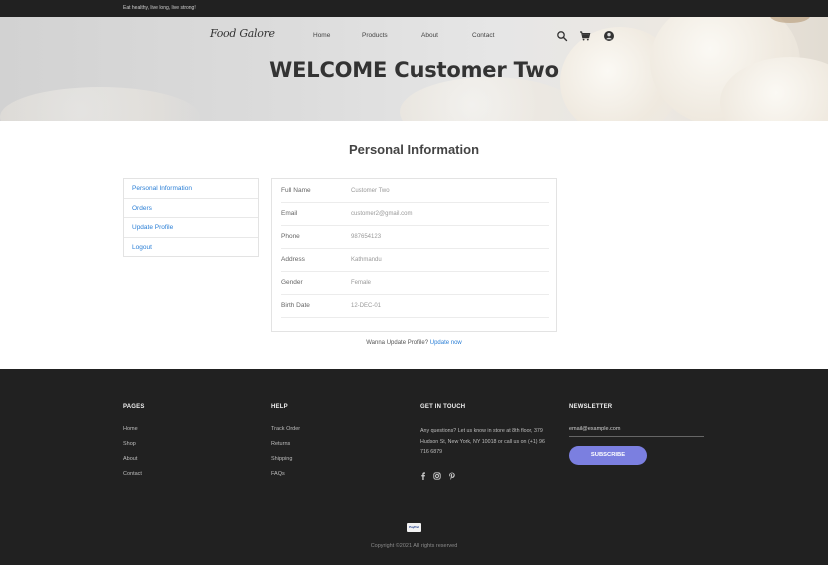 This screenshot has height=565, width=828. What do you see at coordinates (415, 283) in the screenshot?
I see `info-row-gender: Gender Female` at bounding box center [415, 283].